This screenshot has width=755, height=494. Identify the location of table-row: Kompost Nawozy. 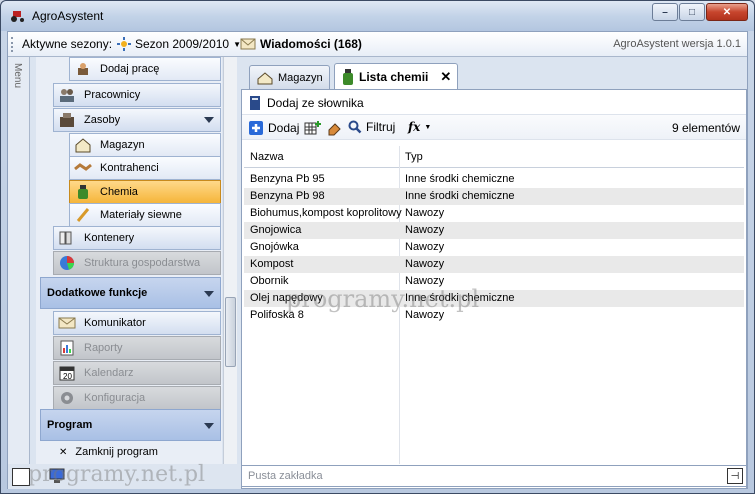
(494, 264).